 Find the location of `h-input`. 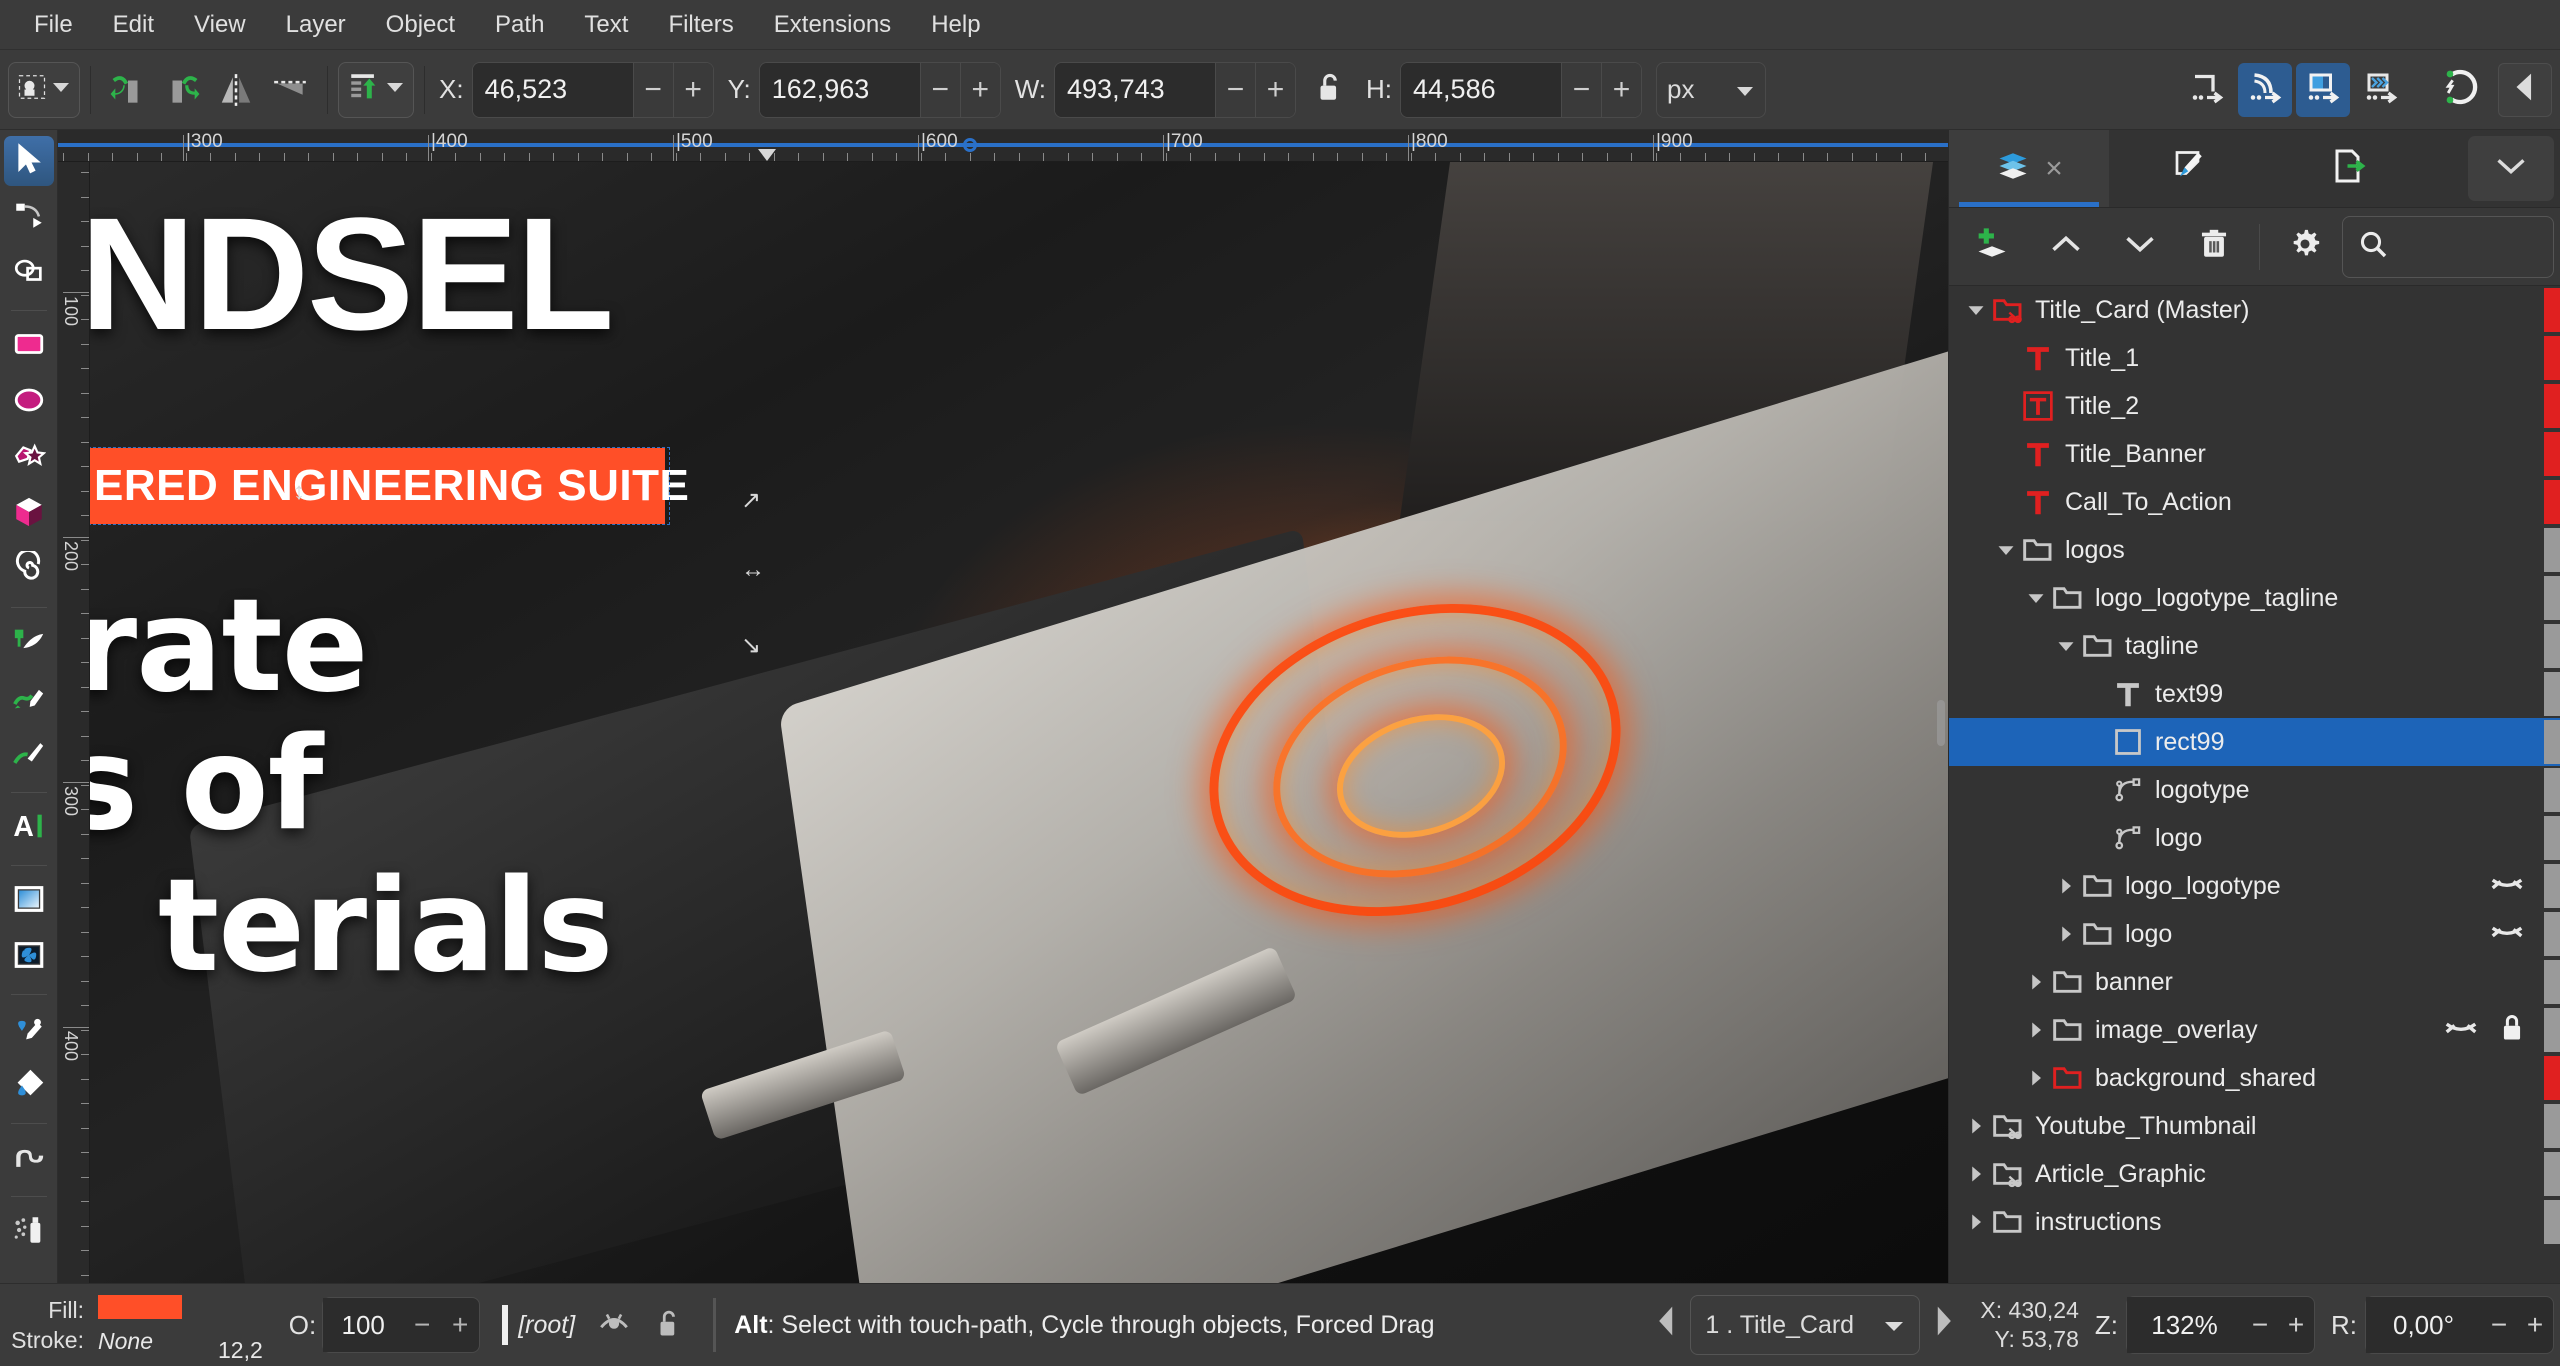

h-input is located at coordinates (1481, 89).